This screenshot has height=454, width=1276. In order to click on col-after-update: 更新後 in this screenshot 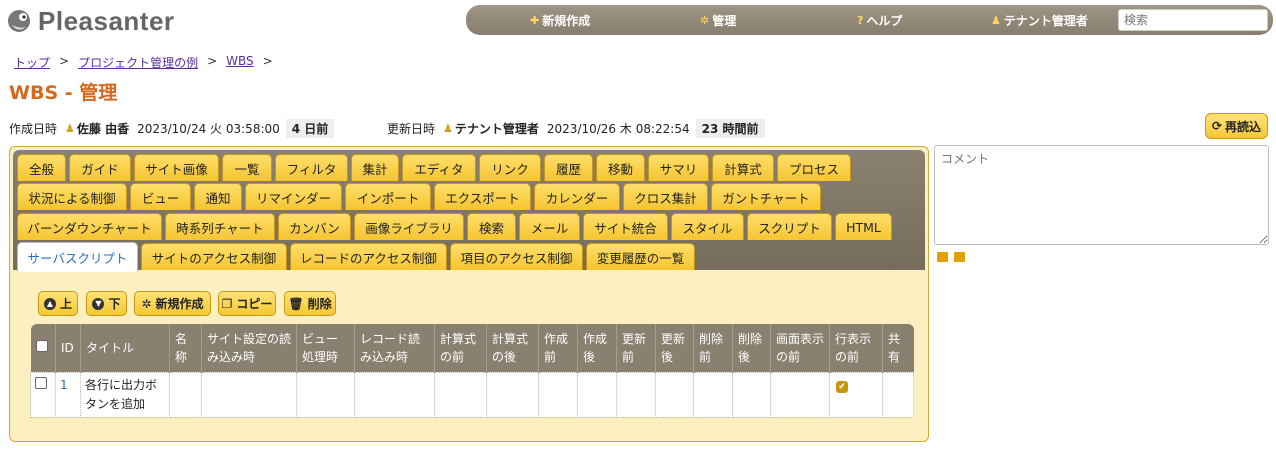, I will do `click(674, 348)`.